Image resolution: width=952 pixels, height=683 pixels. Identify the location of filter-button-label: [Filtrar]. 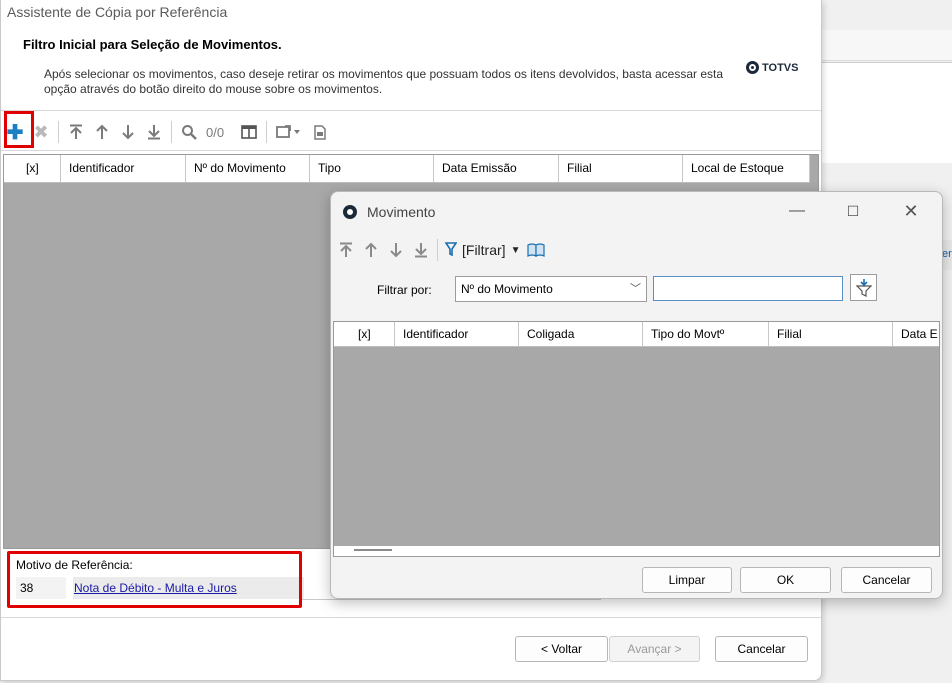
(484, 250).